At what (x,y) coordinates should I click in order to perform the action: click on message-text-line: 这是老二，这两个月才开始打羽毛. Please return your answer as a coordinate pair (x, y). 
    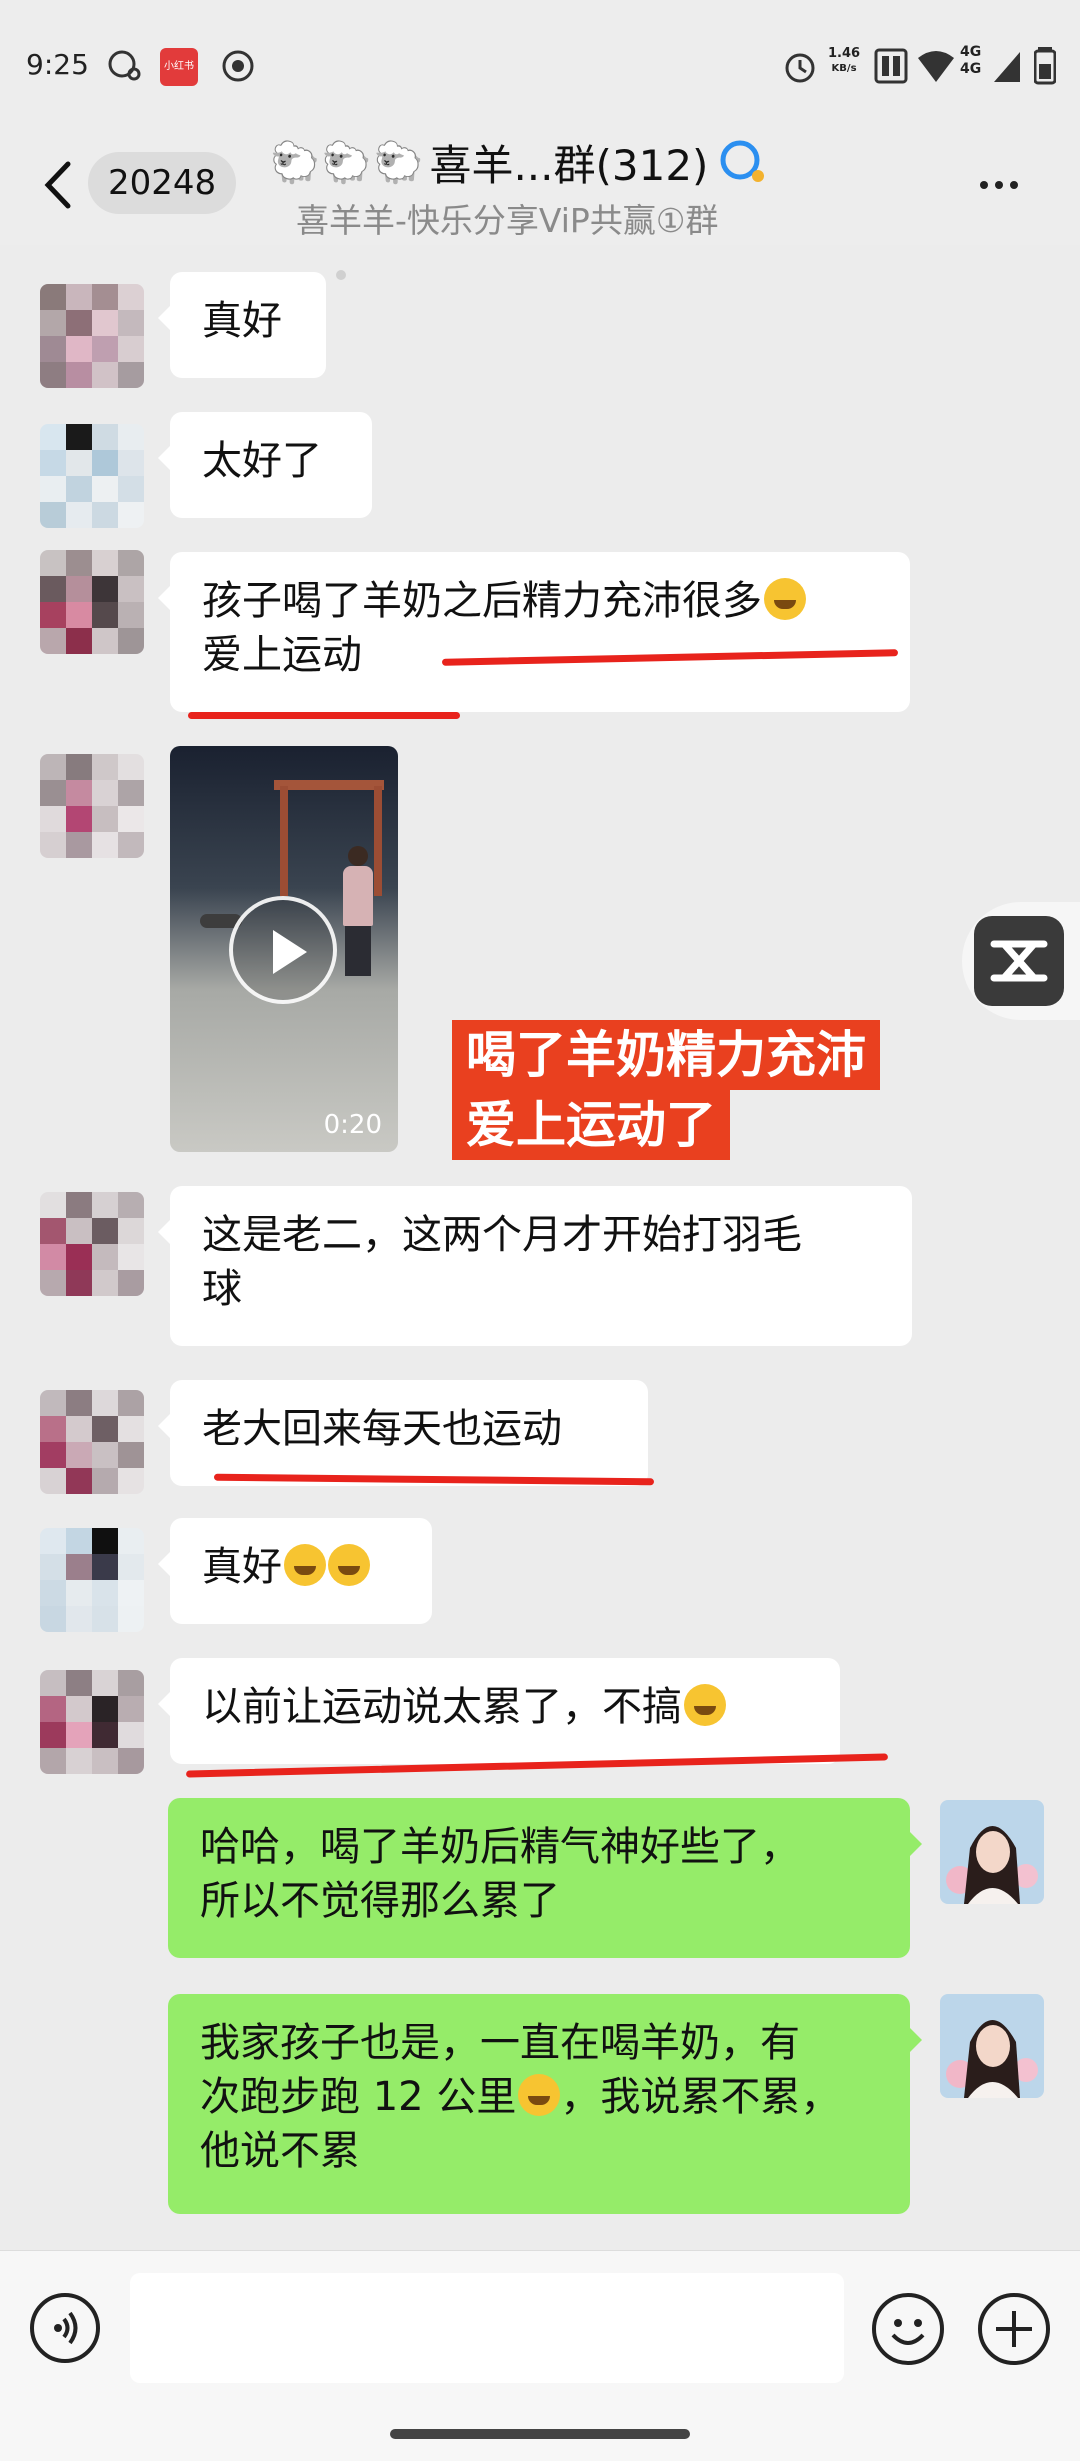
    Looking at the image, I should click on (502, 1235).